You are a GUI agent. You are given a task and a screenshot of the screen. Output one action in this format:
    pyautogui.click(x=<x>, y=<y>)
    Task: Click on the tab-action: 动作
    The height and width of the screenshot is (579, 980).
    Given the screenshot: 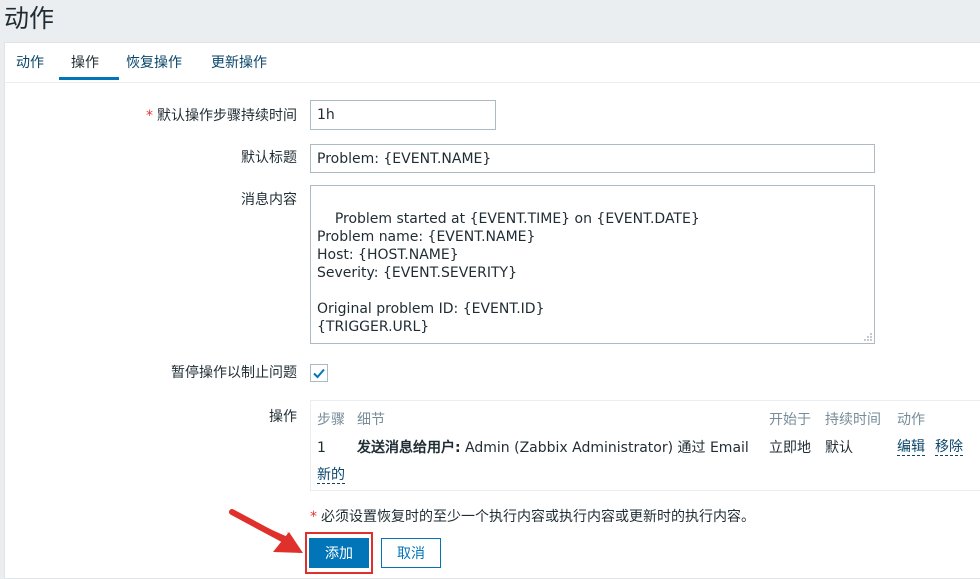 What is the action you would take?
    pyautogui.click(x=30, y=63)
    